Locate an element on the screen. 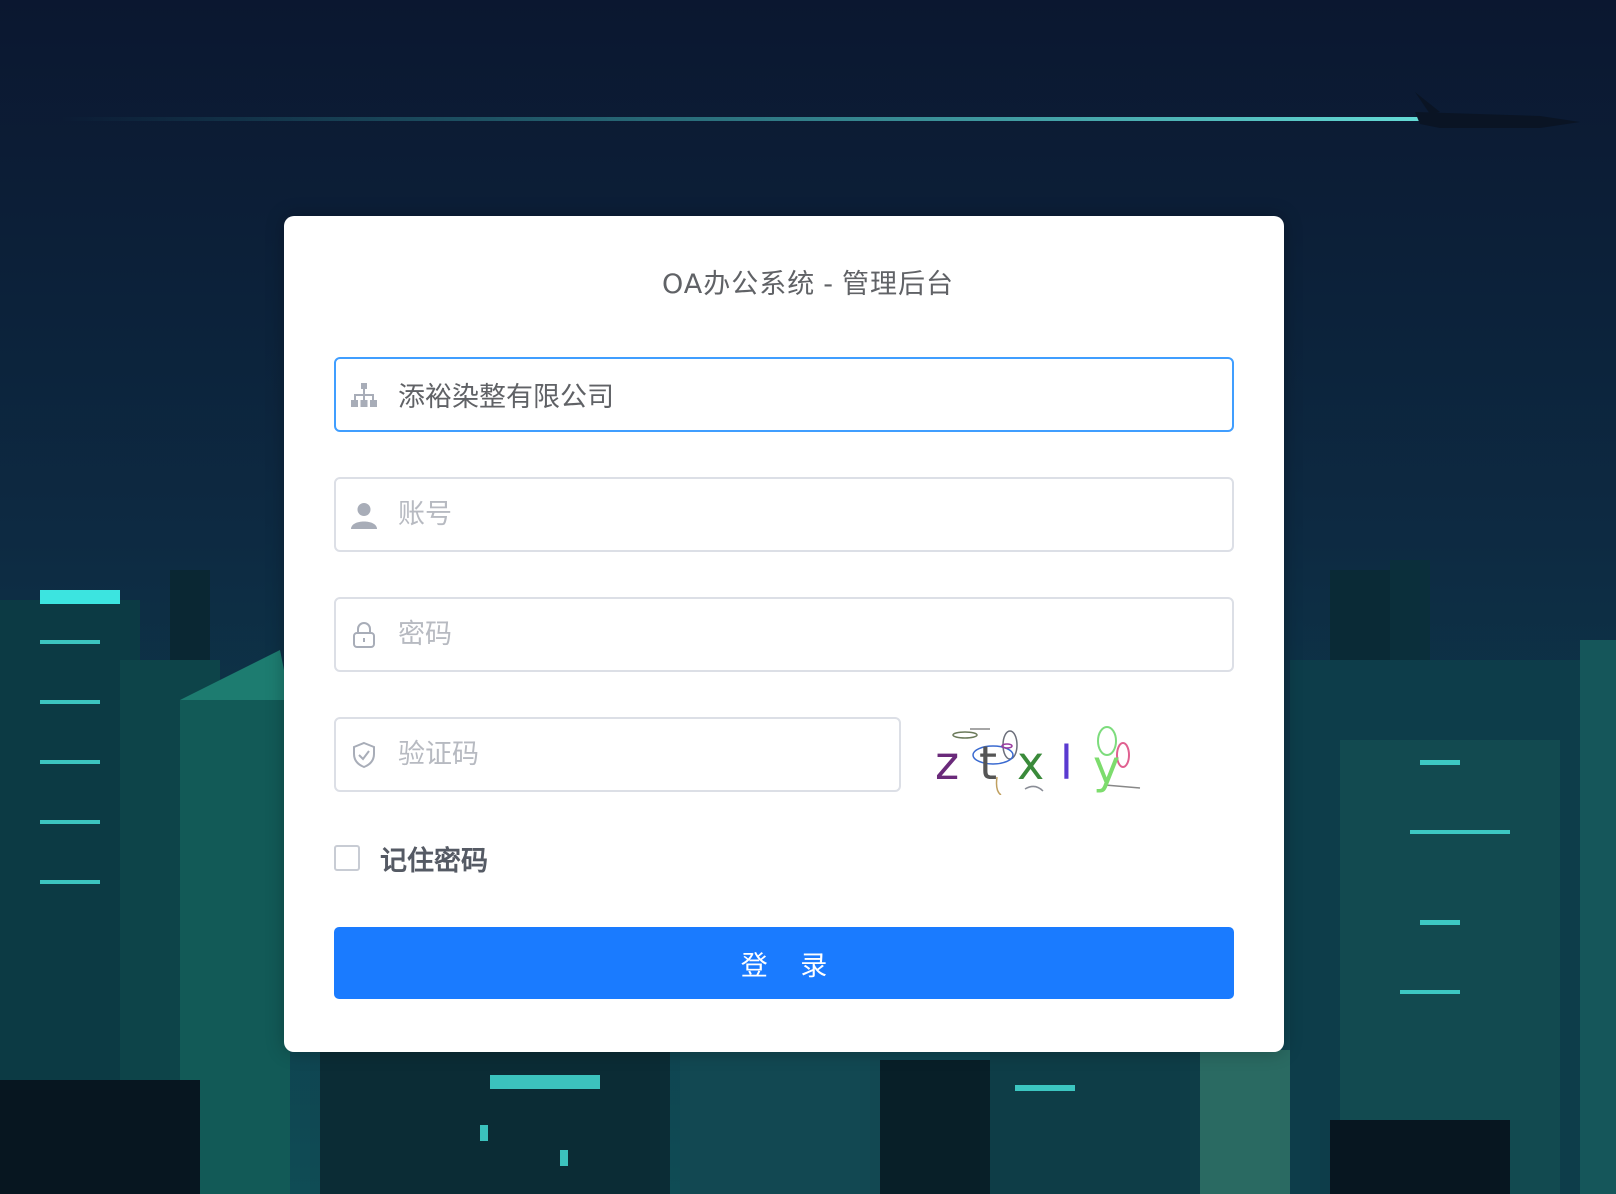 This screenshot has width=1616, height=1194. account-input is located at coordinates (812, 514).